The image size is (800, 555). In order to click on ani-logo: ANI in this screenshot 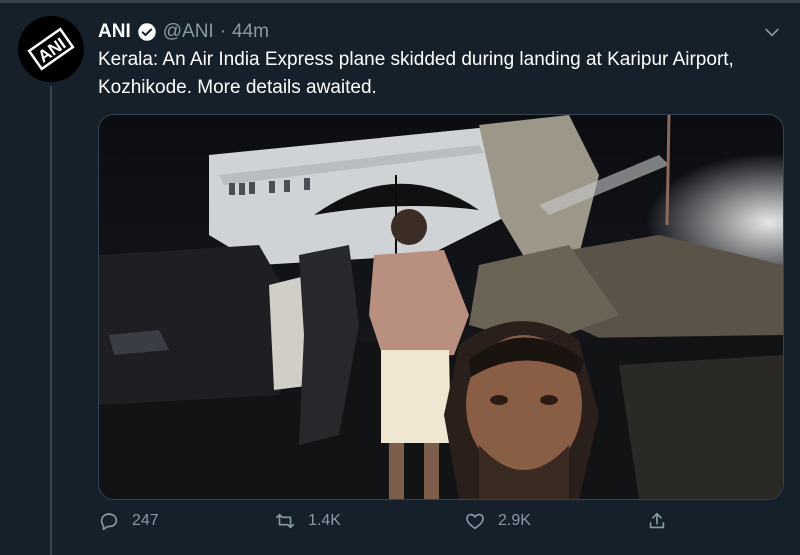, I will do `click(51, 49)`.